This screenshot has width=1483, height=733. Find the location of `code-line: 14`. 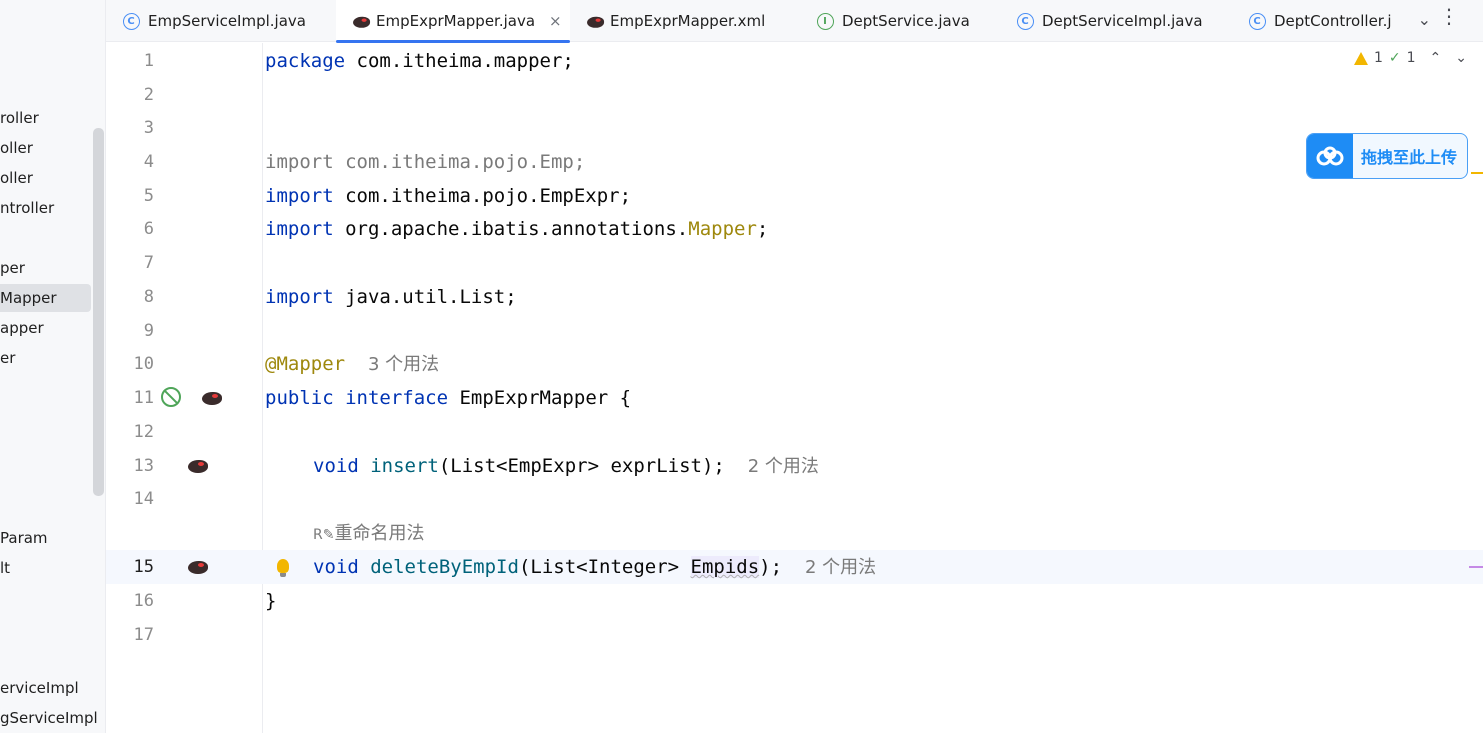

code-line: 14 is located at coordinates (794, 499).